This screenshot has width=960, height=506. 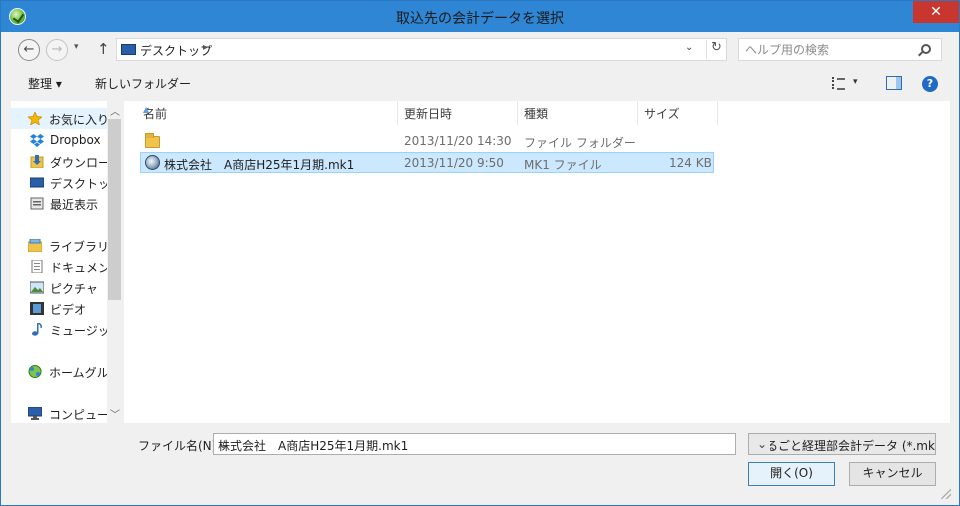 I want to click on breadcrumb-chevron-icon: ▸, so click(x=205, y=47).